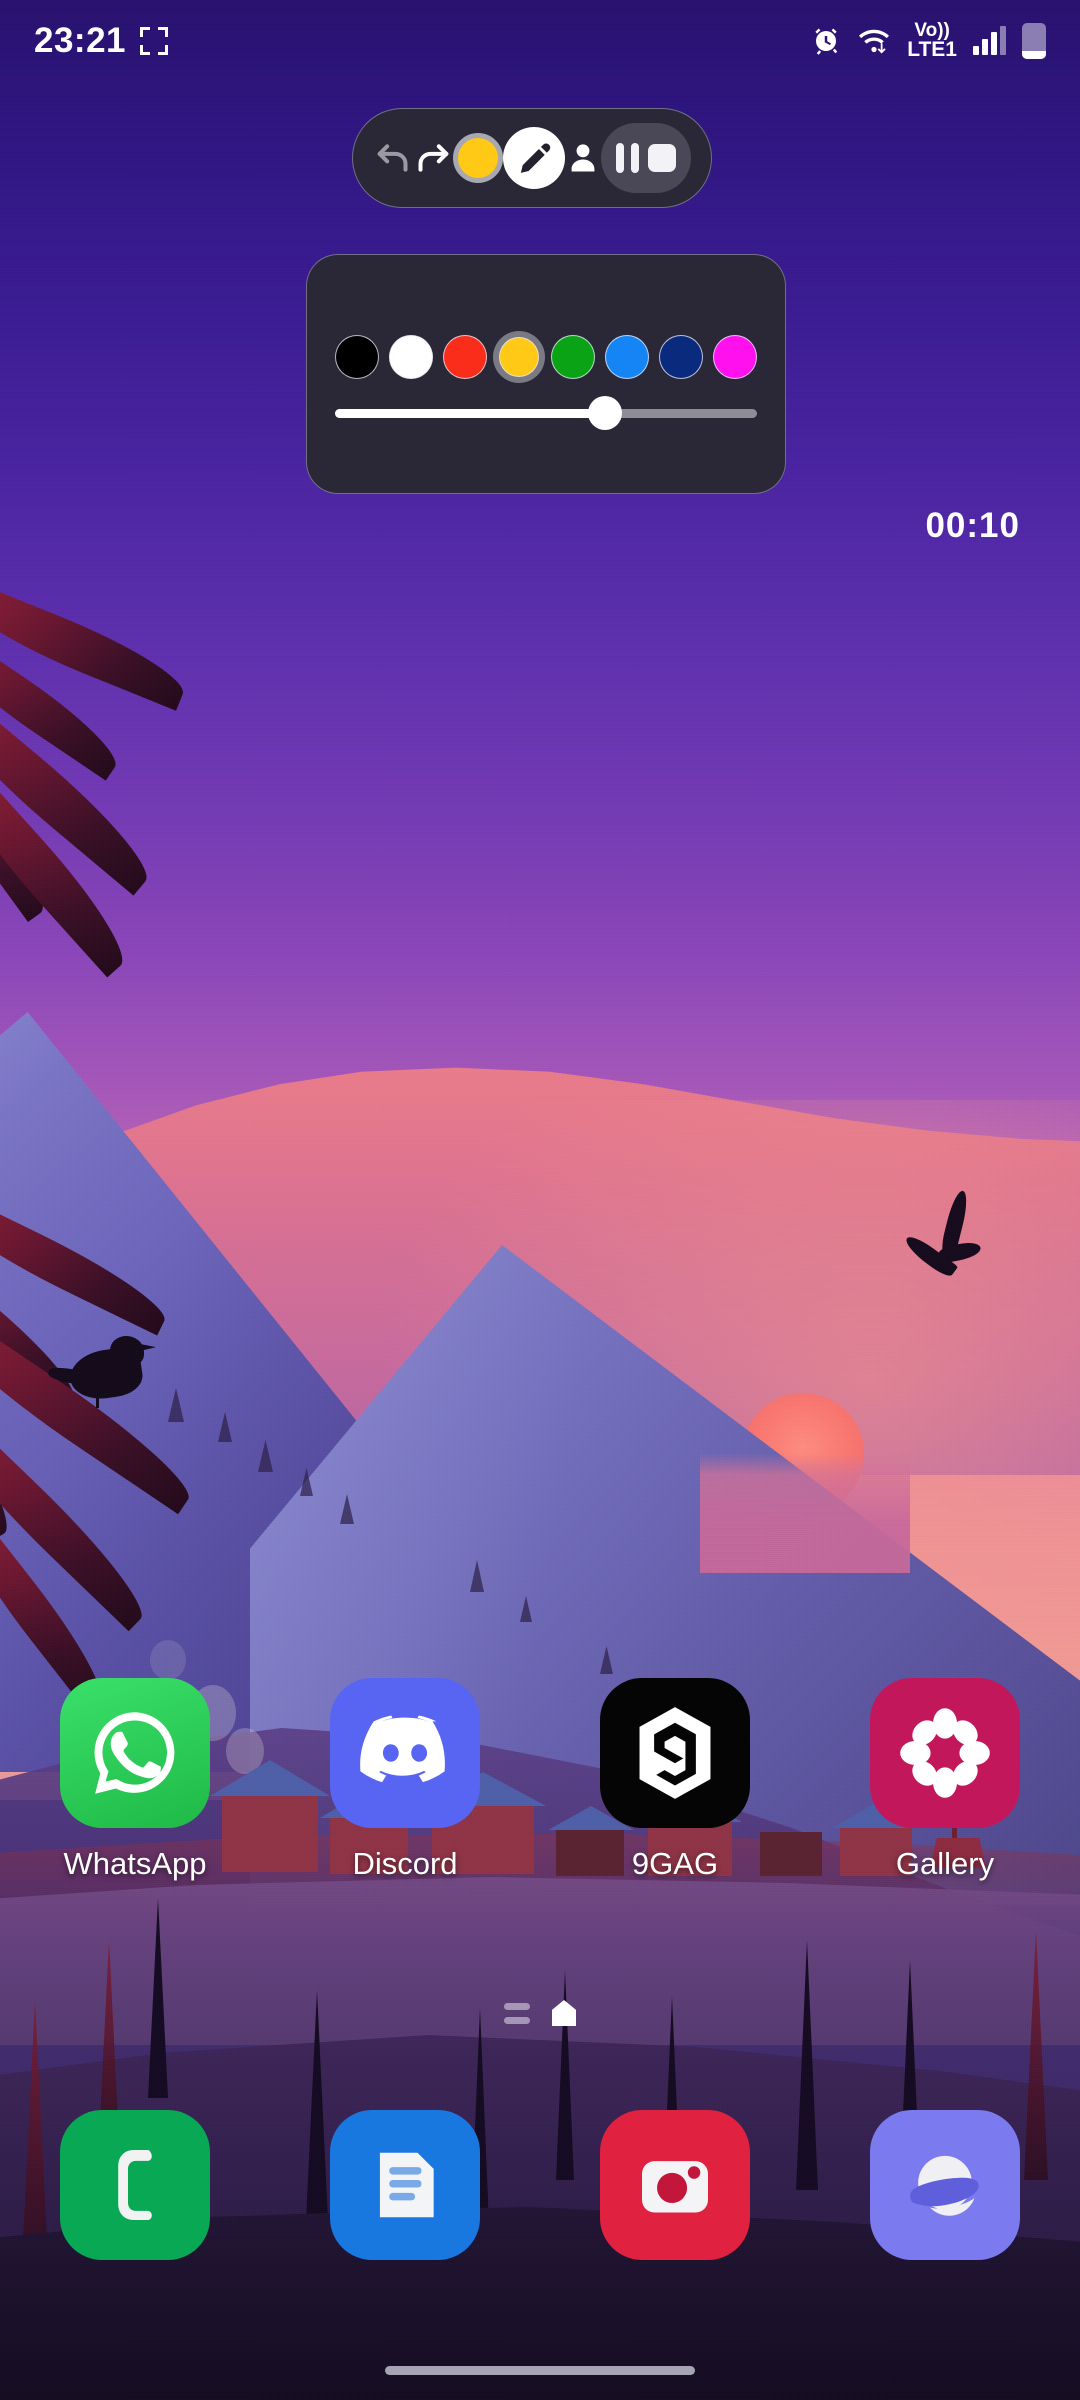  I want to click on app-9gag: 9GAG, so click(675, 1780).